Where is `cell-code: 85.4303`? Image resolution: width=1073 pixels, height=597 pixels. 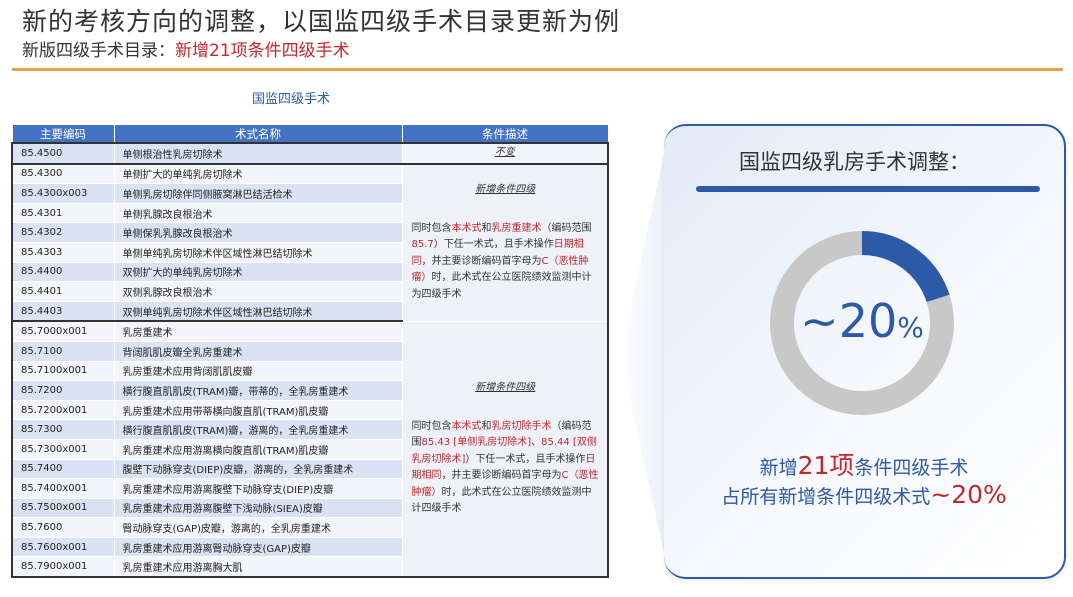
cell-code: 85.4303 is located at coordinates (63, 252).